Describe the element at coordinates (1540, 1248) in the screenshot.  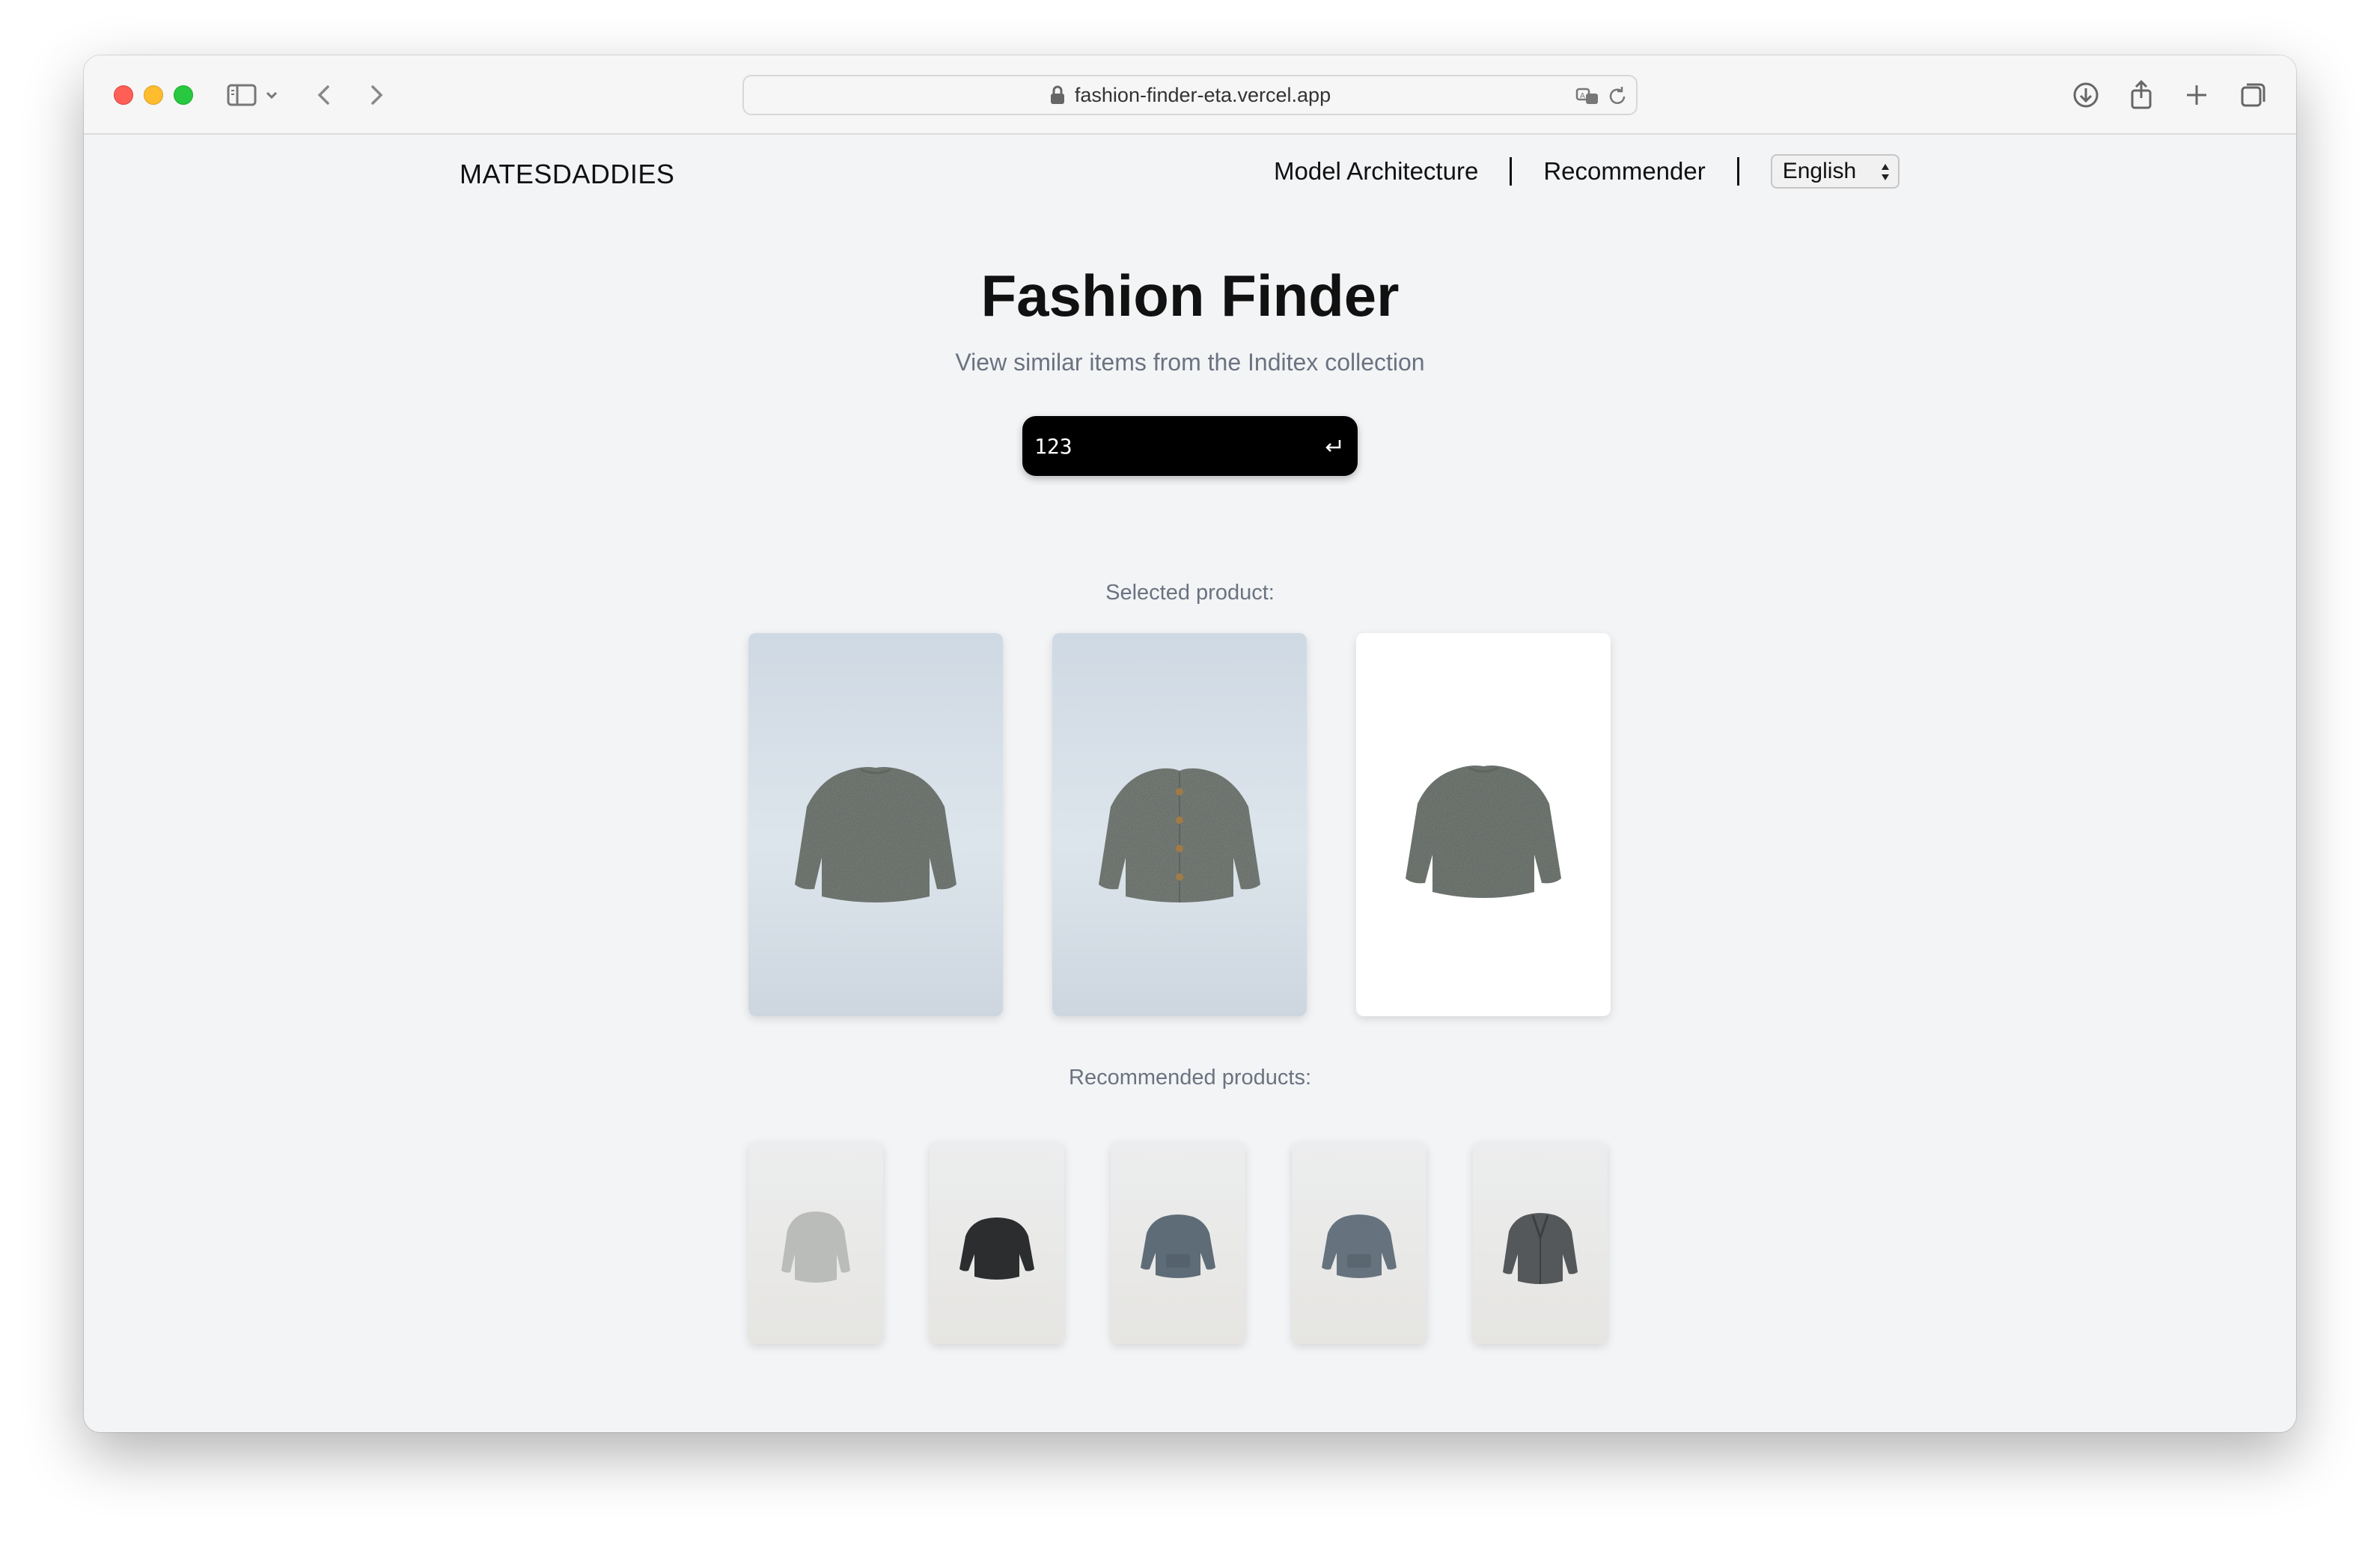
I see `grey-cardigan-icon` at that location.